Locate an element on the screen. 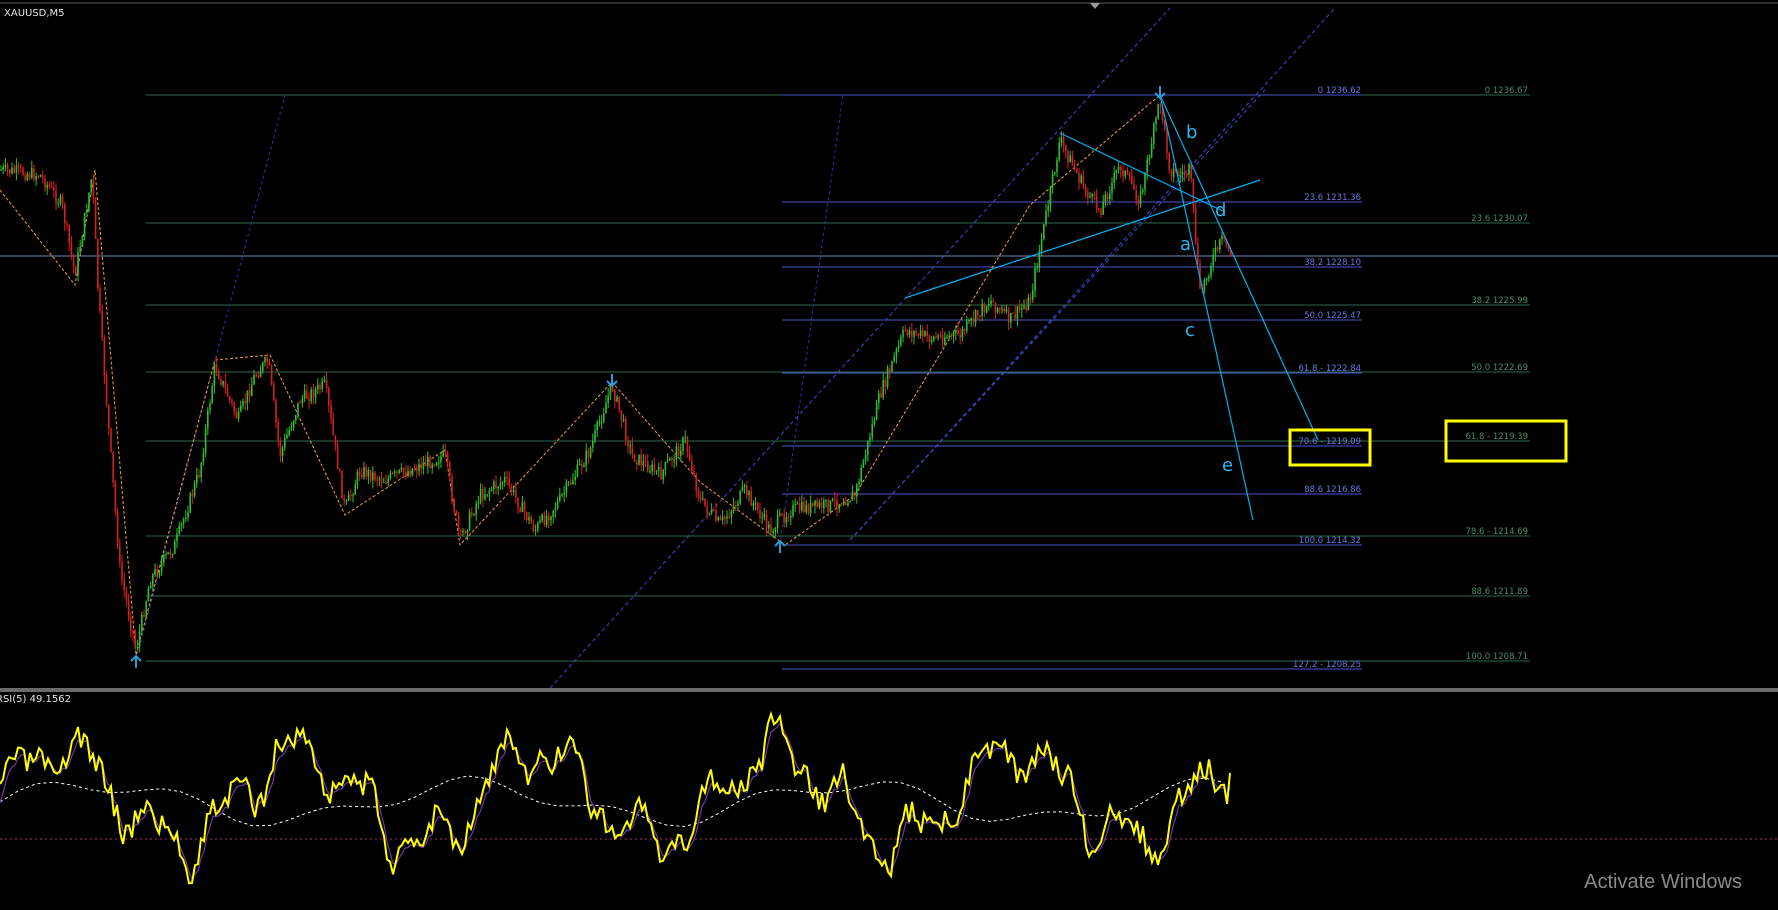  rsi-moving-average is located at coordinates (612, 801).